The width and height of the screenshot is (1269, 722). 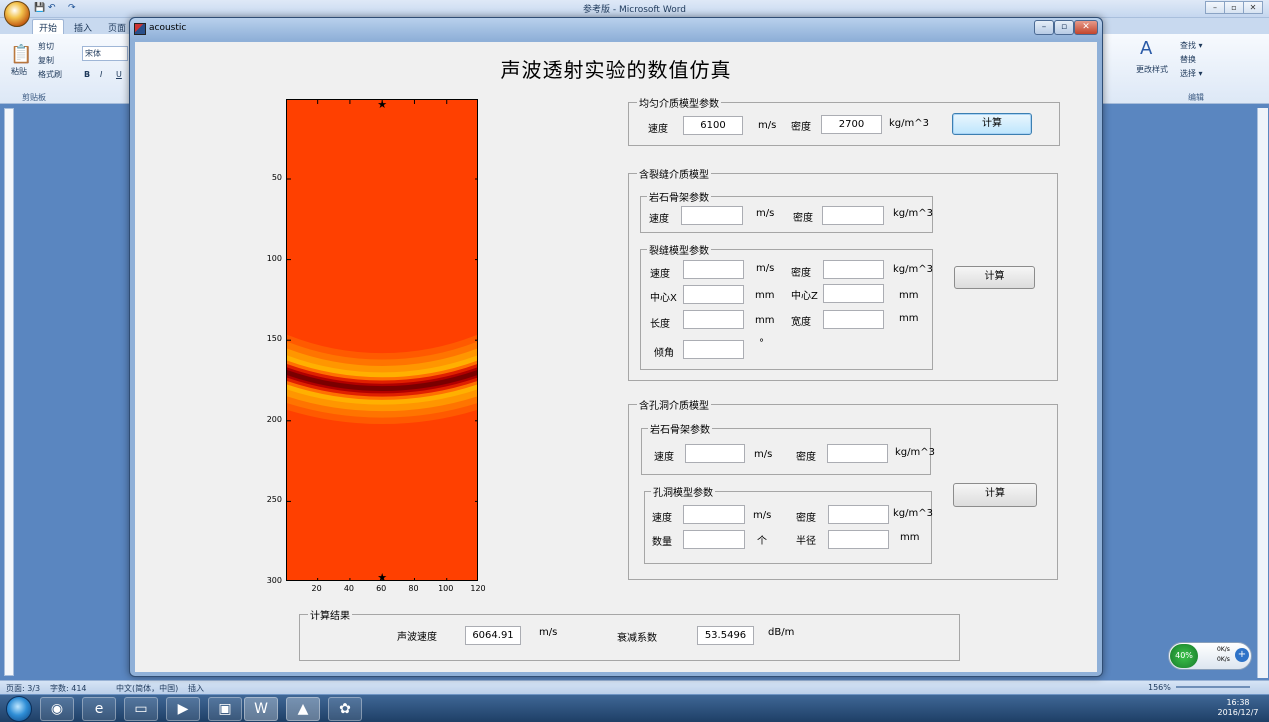 What do you see at coordinates (713, 125) in the screenshot?
I see `uniform-speed-input` at bounding box center [713, 125].